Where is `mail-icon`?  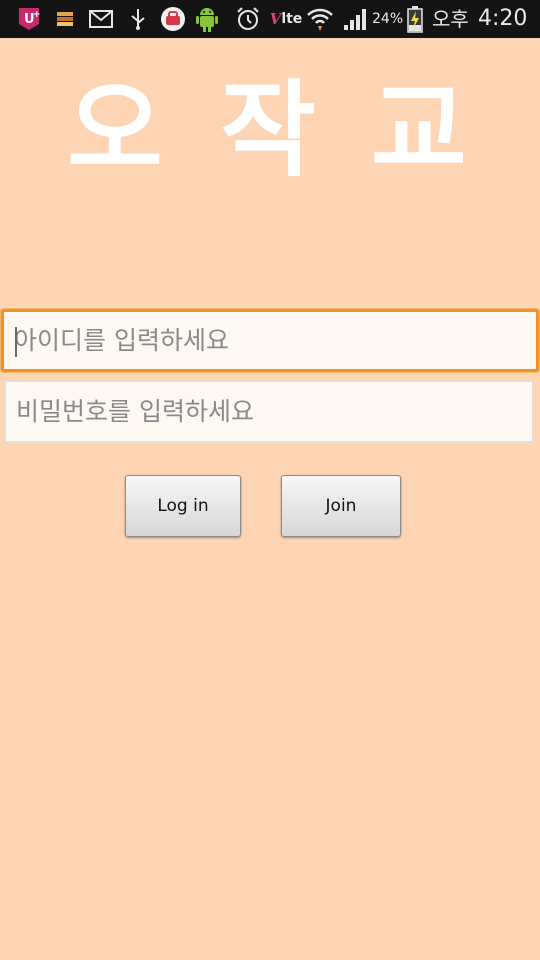 mail-icon is located at coordinates (101, 19).